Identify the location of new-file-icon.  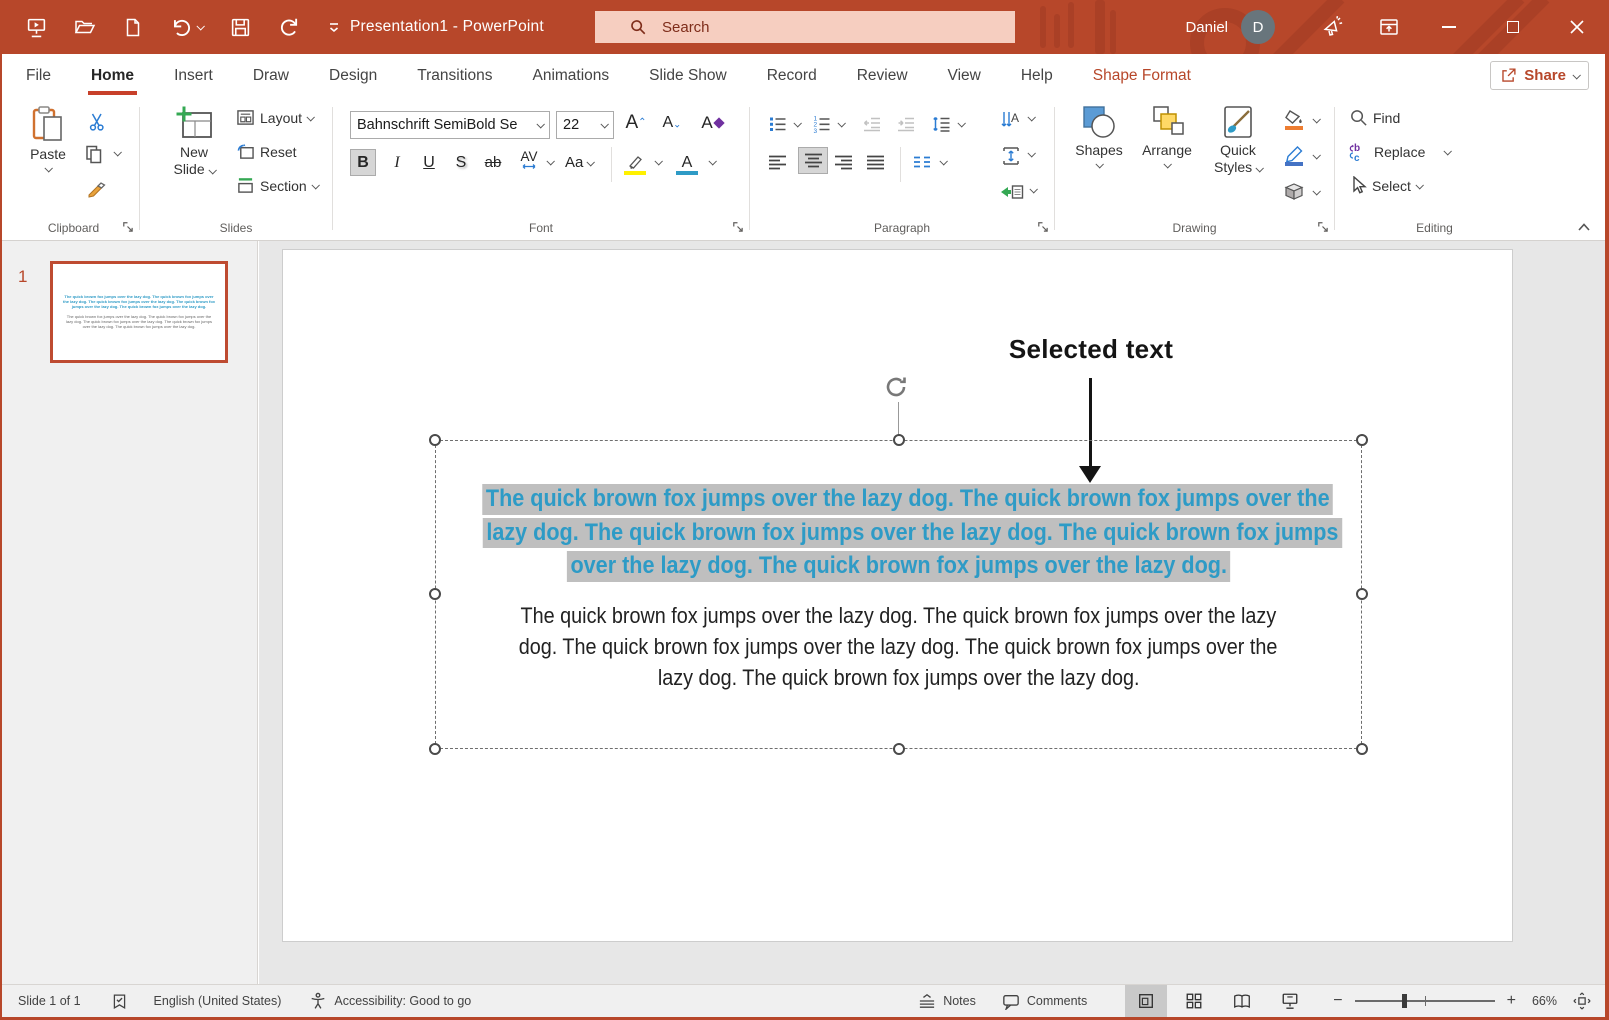
(133, 27).